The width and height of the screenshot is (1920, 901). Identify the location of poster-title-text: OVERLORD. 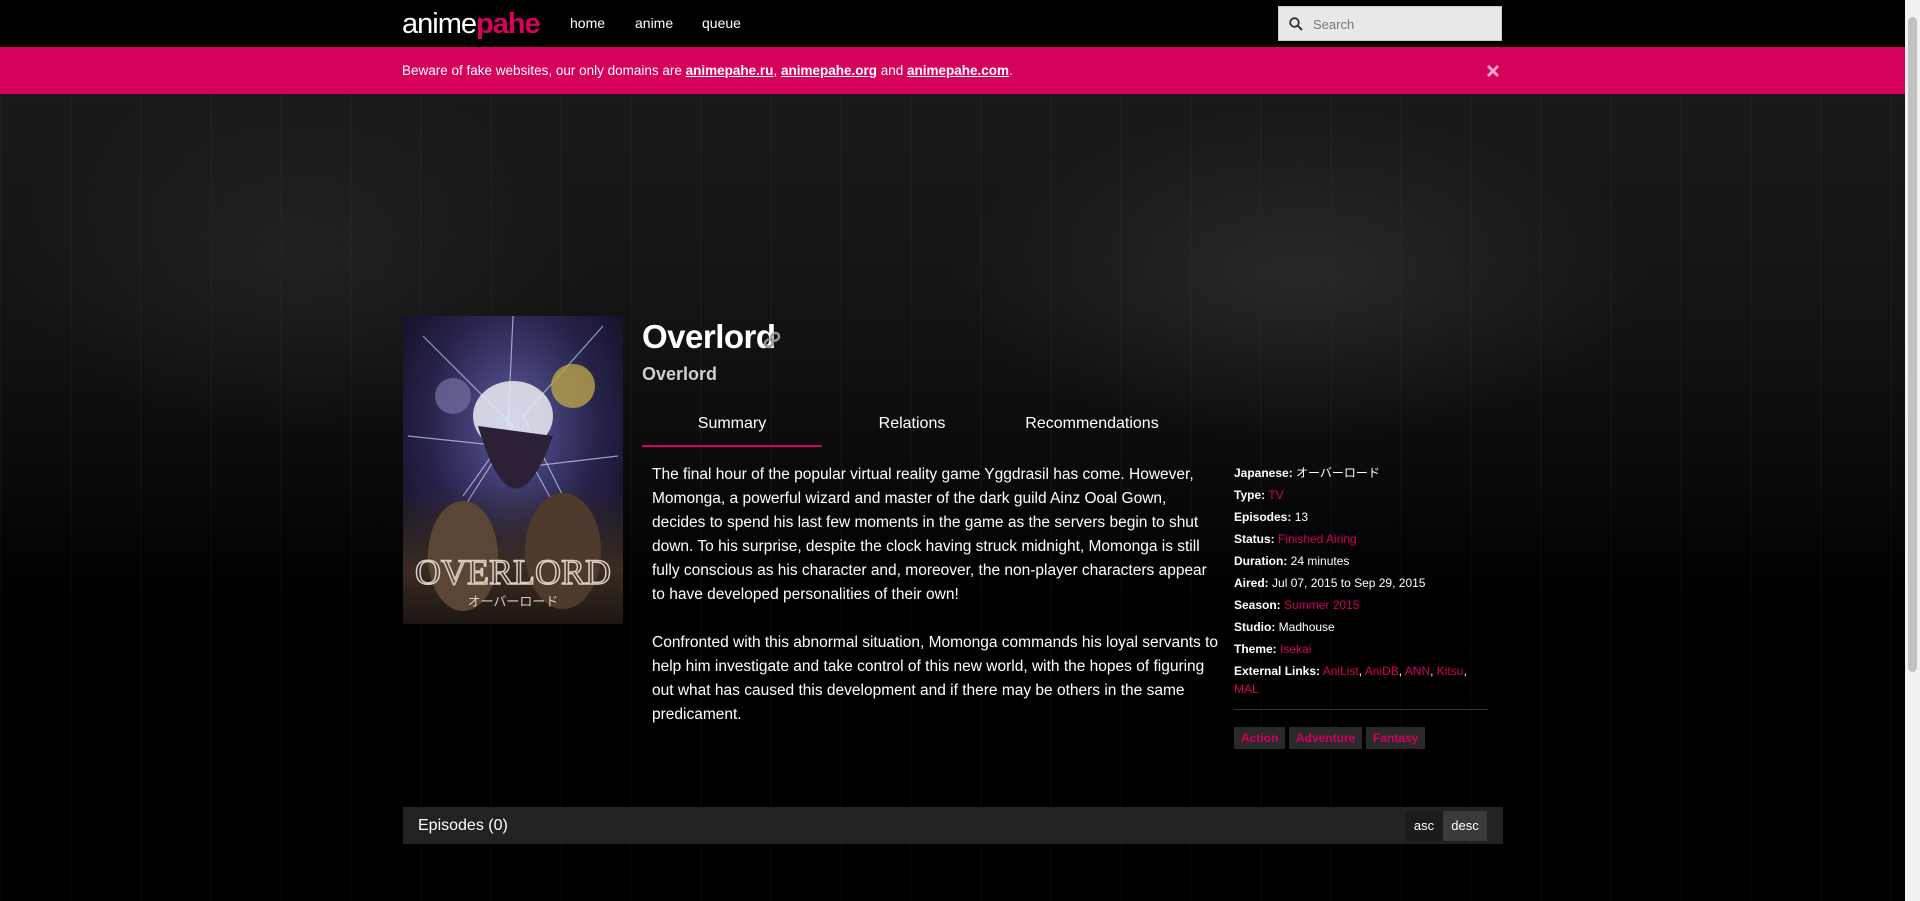
(513, 572).